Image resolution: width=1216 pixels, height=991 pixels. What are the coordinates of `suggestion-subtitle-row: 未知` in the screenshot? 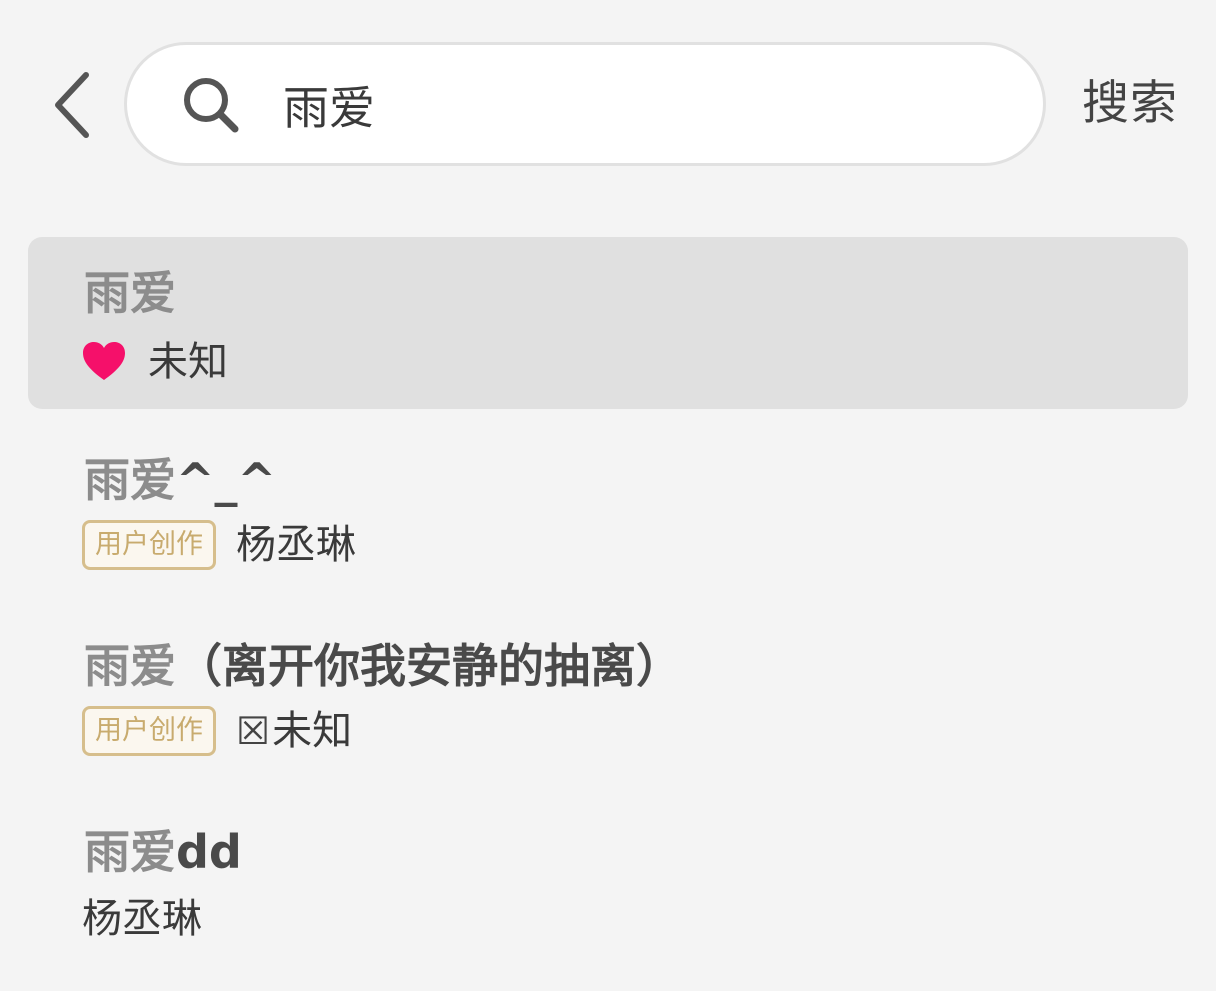 It's located at (155, 362).